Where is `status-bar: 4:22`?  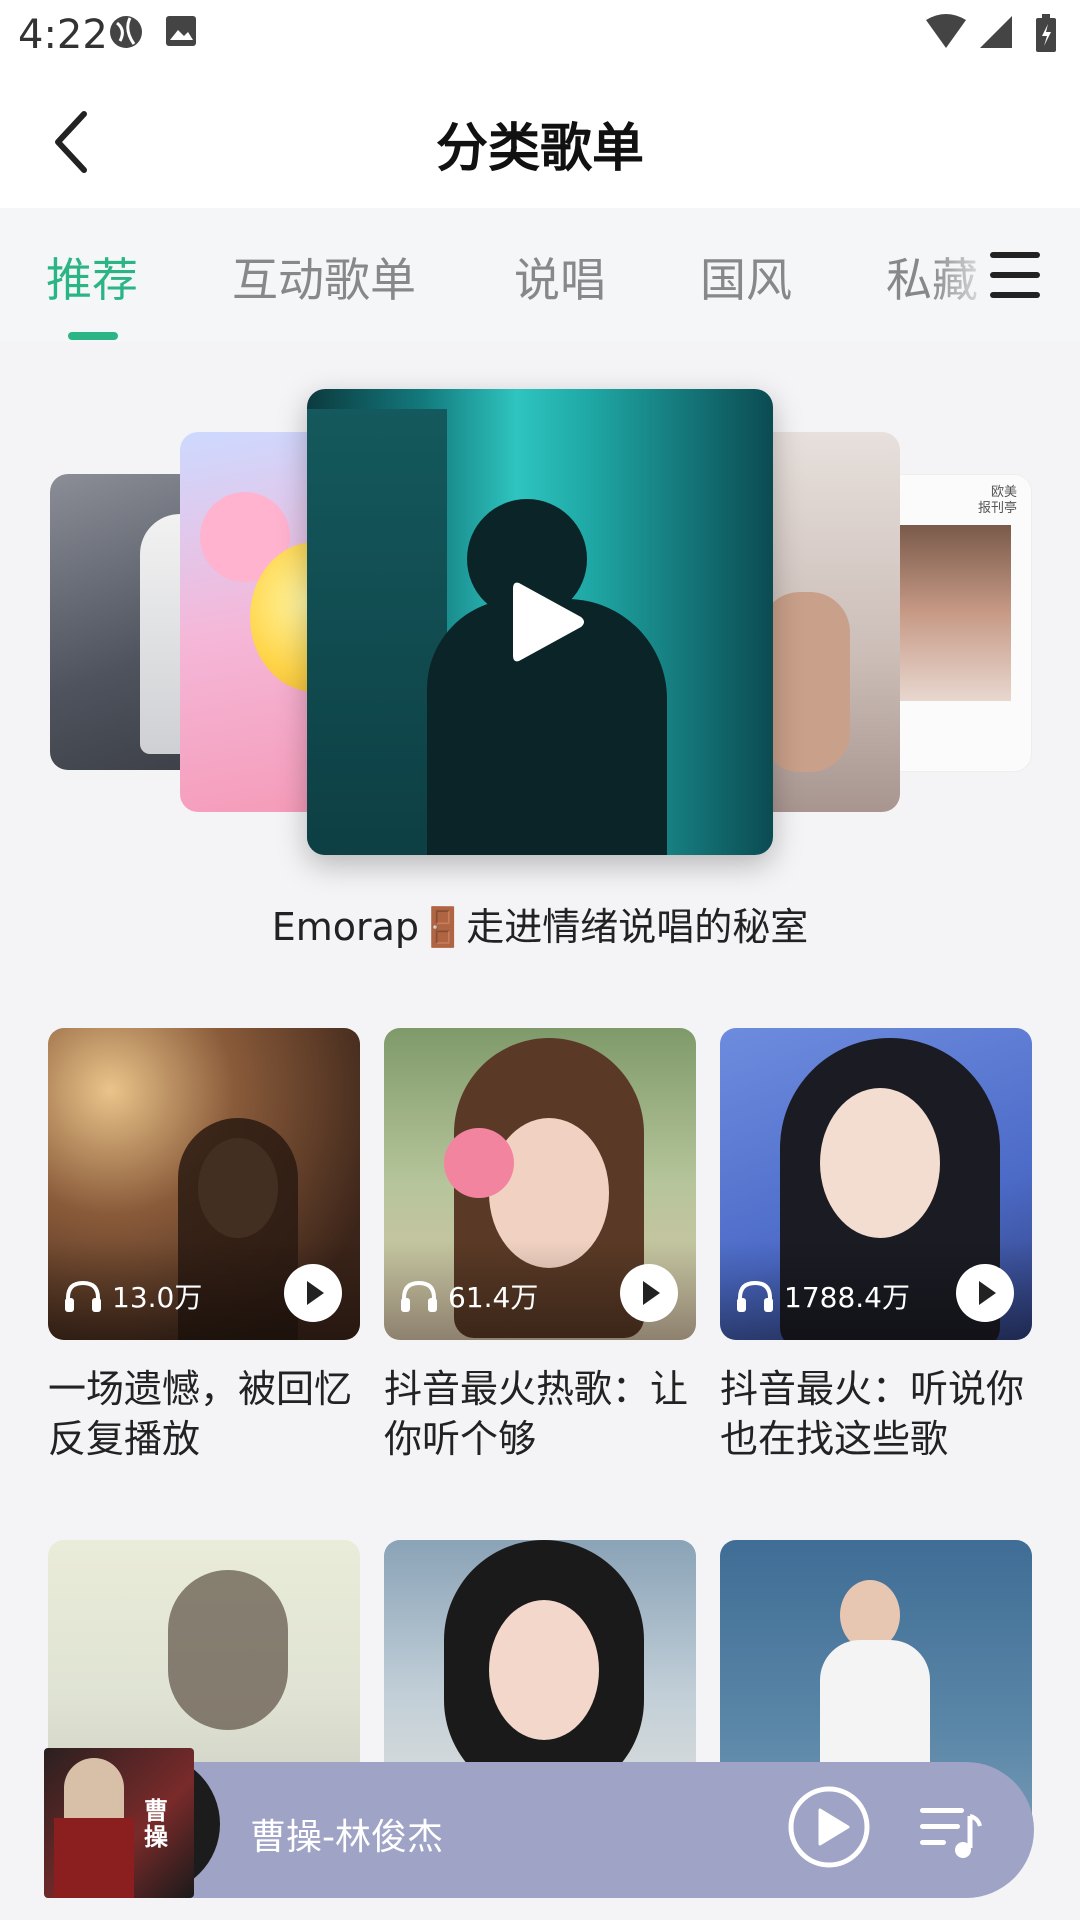 status-bar: 4:22 is located at coordinates (540, 36).